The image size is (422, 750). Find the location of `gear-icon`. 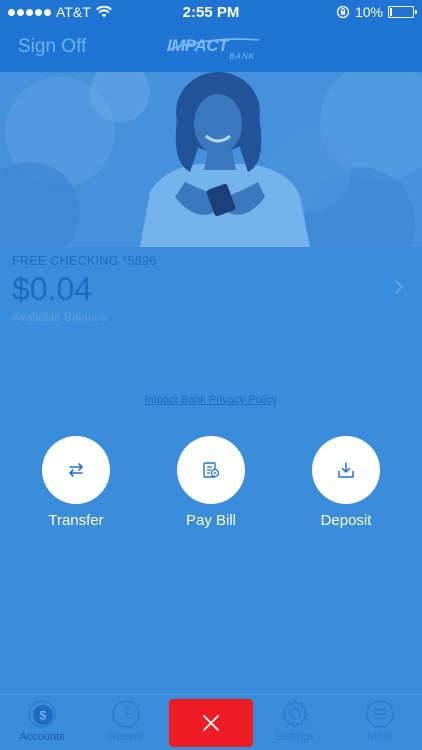

gear-icon is located at coordinates (295, 714).